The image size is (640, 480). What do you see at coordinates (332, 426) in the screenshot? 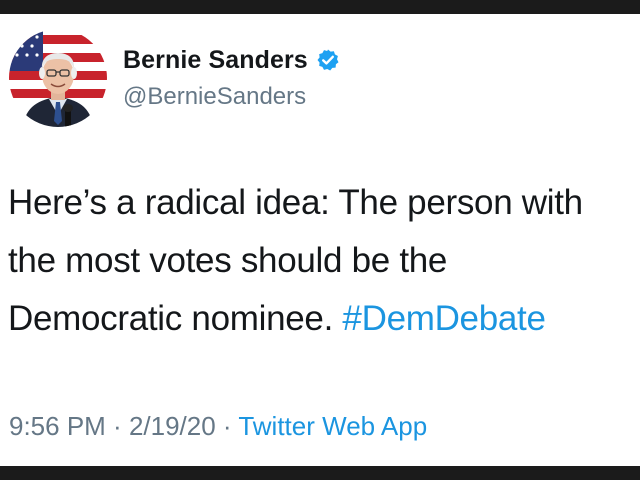
I see `tweet-source-link: Twitter Web App` at bounding box center [332, 426].